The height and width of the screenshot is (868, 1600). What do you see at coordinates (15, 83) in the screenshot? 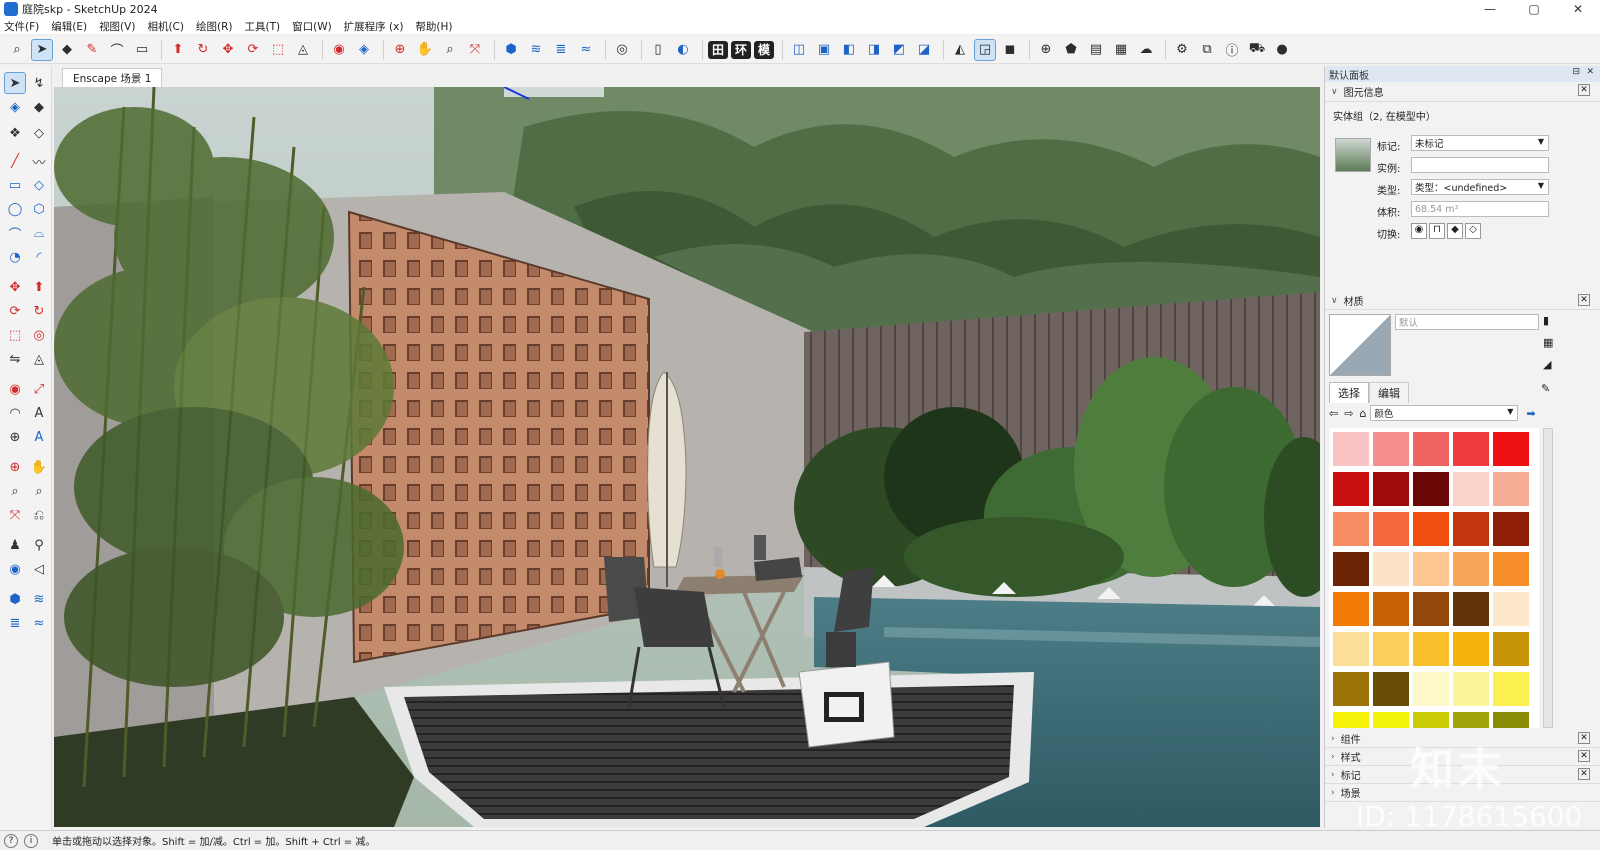
I see `select-icon: ➤` at bounding box center [15, 83].